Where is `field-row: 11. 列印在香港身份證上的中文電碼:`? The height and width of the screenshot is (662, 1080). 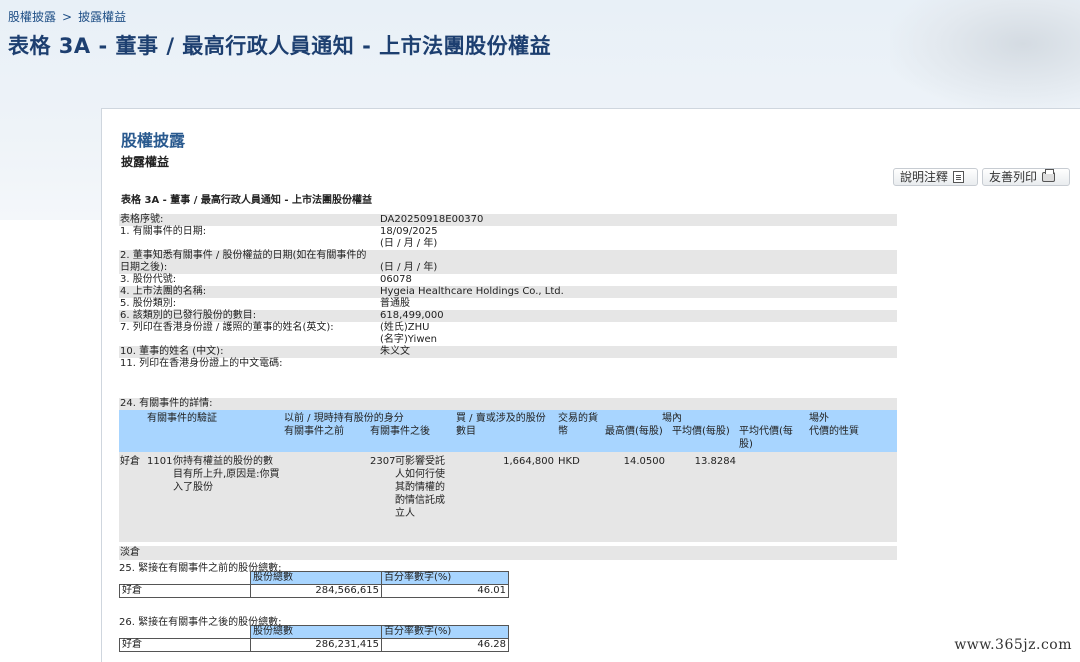 field-row: 11. 列印在香港身份證上的中文電碼: is located at coordinates (508, 364).